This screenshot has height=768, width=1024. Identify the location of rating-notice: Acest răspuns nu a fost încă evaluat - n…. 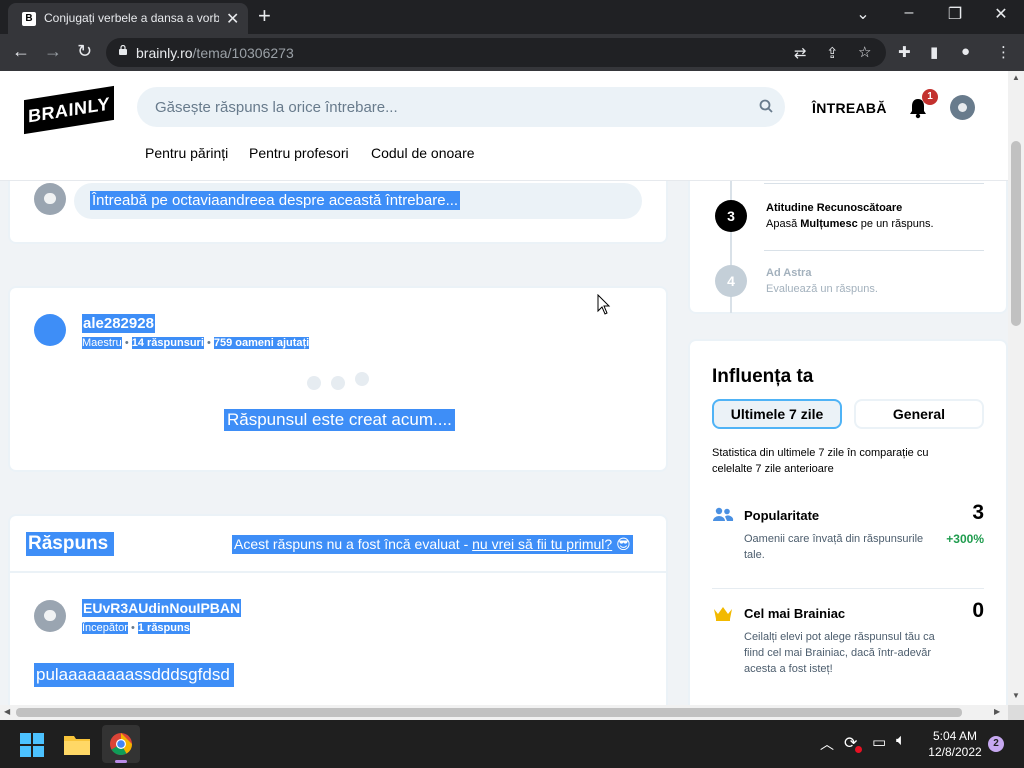
(432, 544).